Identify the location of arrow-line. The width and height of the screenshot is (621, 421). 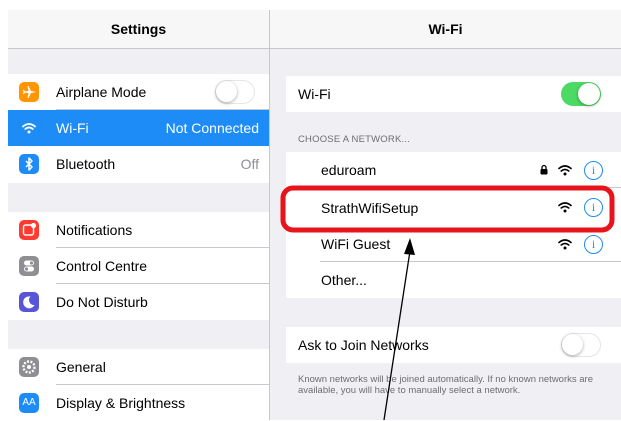
(397, 335).